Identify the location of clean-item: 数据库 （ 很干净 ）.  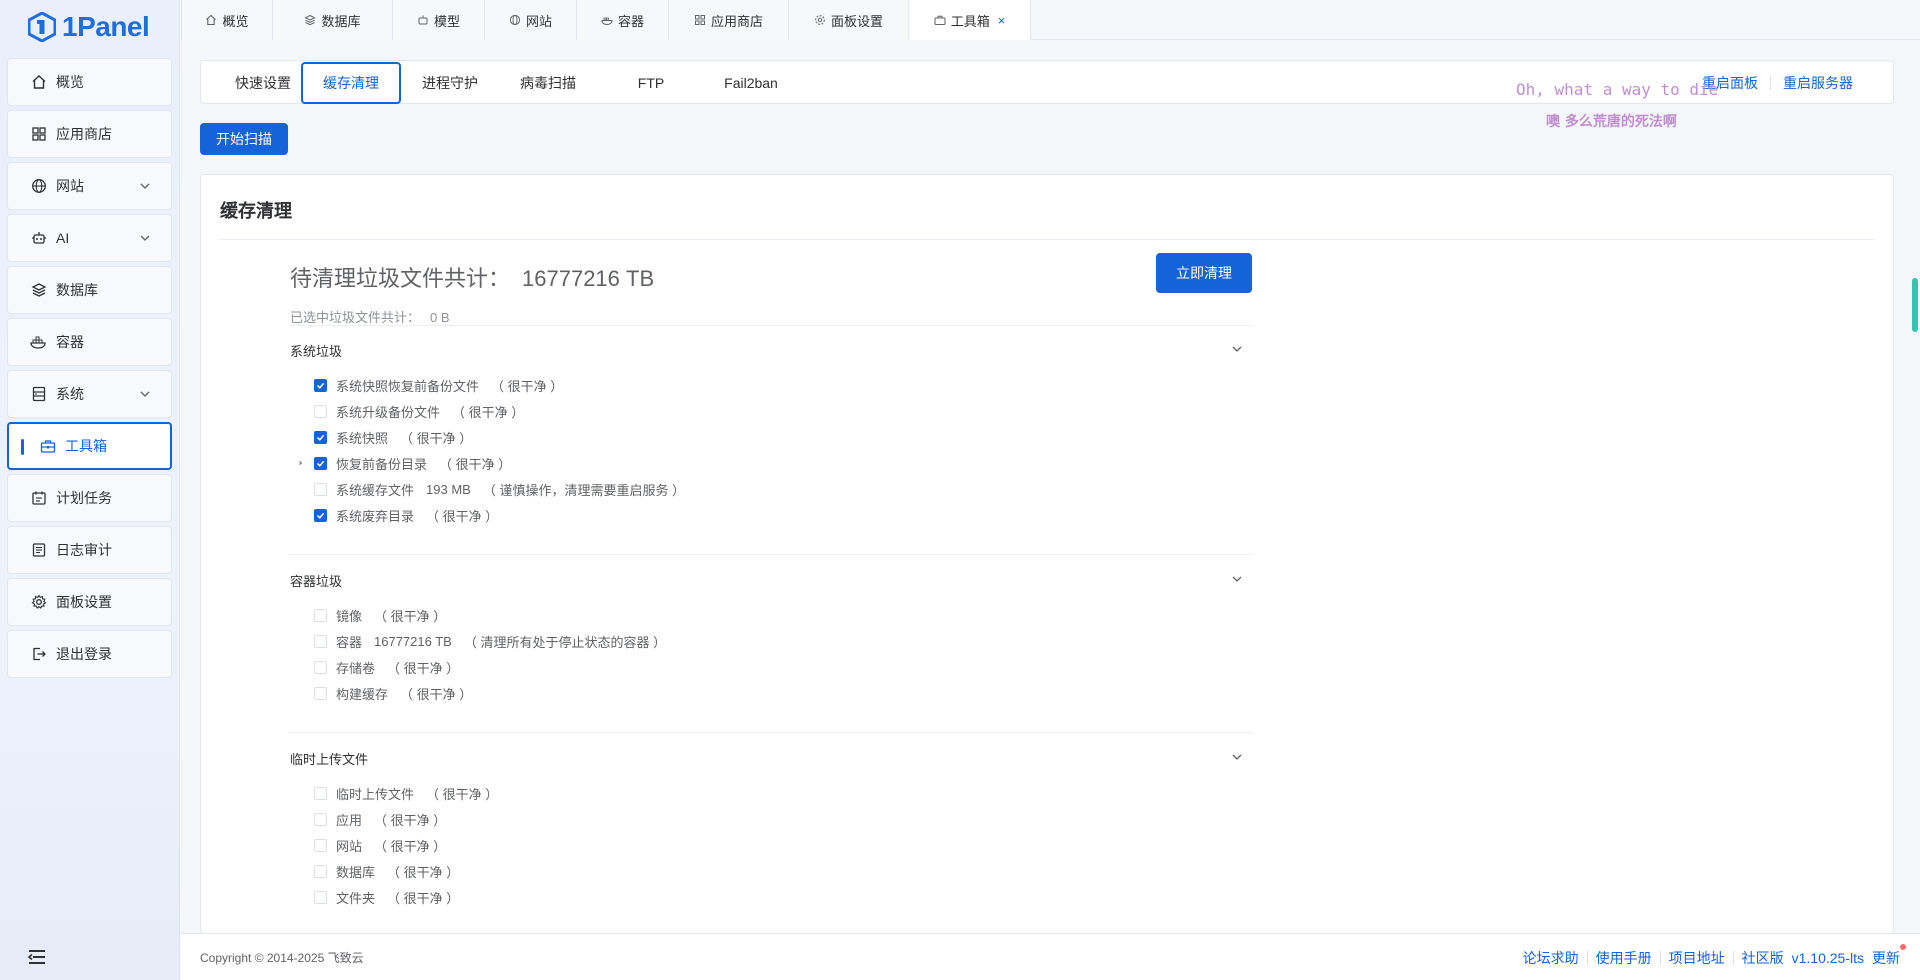
(386, 871).